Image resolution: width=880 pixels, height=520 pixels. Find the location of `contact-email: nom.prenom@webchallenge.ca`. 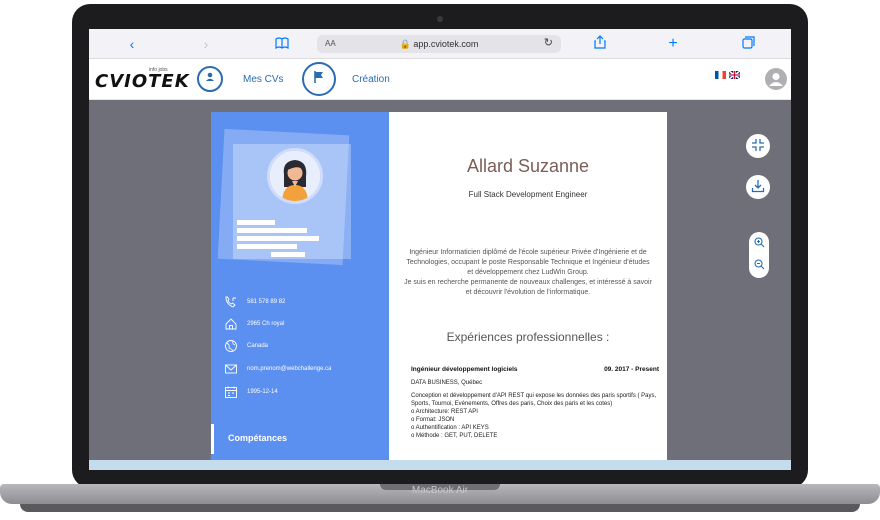

contact-email: nom.prenom@webchallenge.ca is located at coordinates (303, 369).